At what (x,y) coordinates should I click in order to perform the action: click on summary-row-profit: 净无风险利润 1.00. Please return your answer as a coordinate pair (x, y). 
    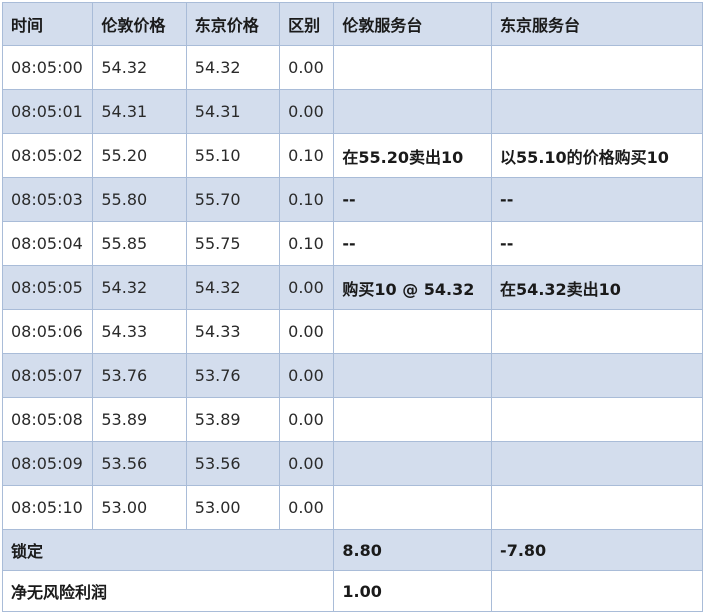
    Looking at the image, I should click on (352, 591).